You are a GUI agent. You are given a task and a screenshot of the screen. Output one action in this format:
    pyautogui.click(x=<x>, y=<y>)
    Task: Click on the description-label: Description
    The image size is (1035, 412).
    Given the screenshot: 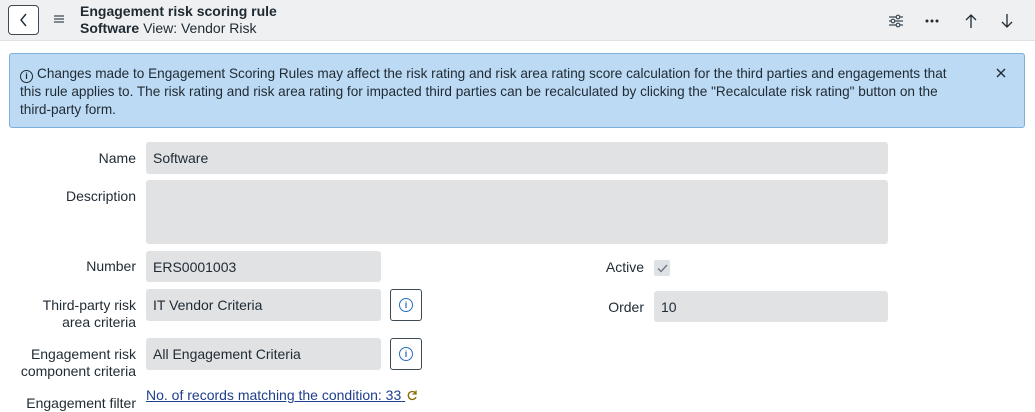 What is the action you would take?
    pyautogui.click(x=100, y=196)
    